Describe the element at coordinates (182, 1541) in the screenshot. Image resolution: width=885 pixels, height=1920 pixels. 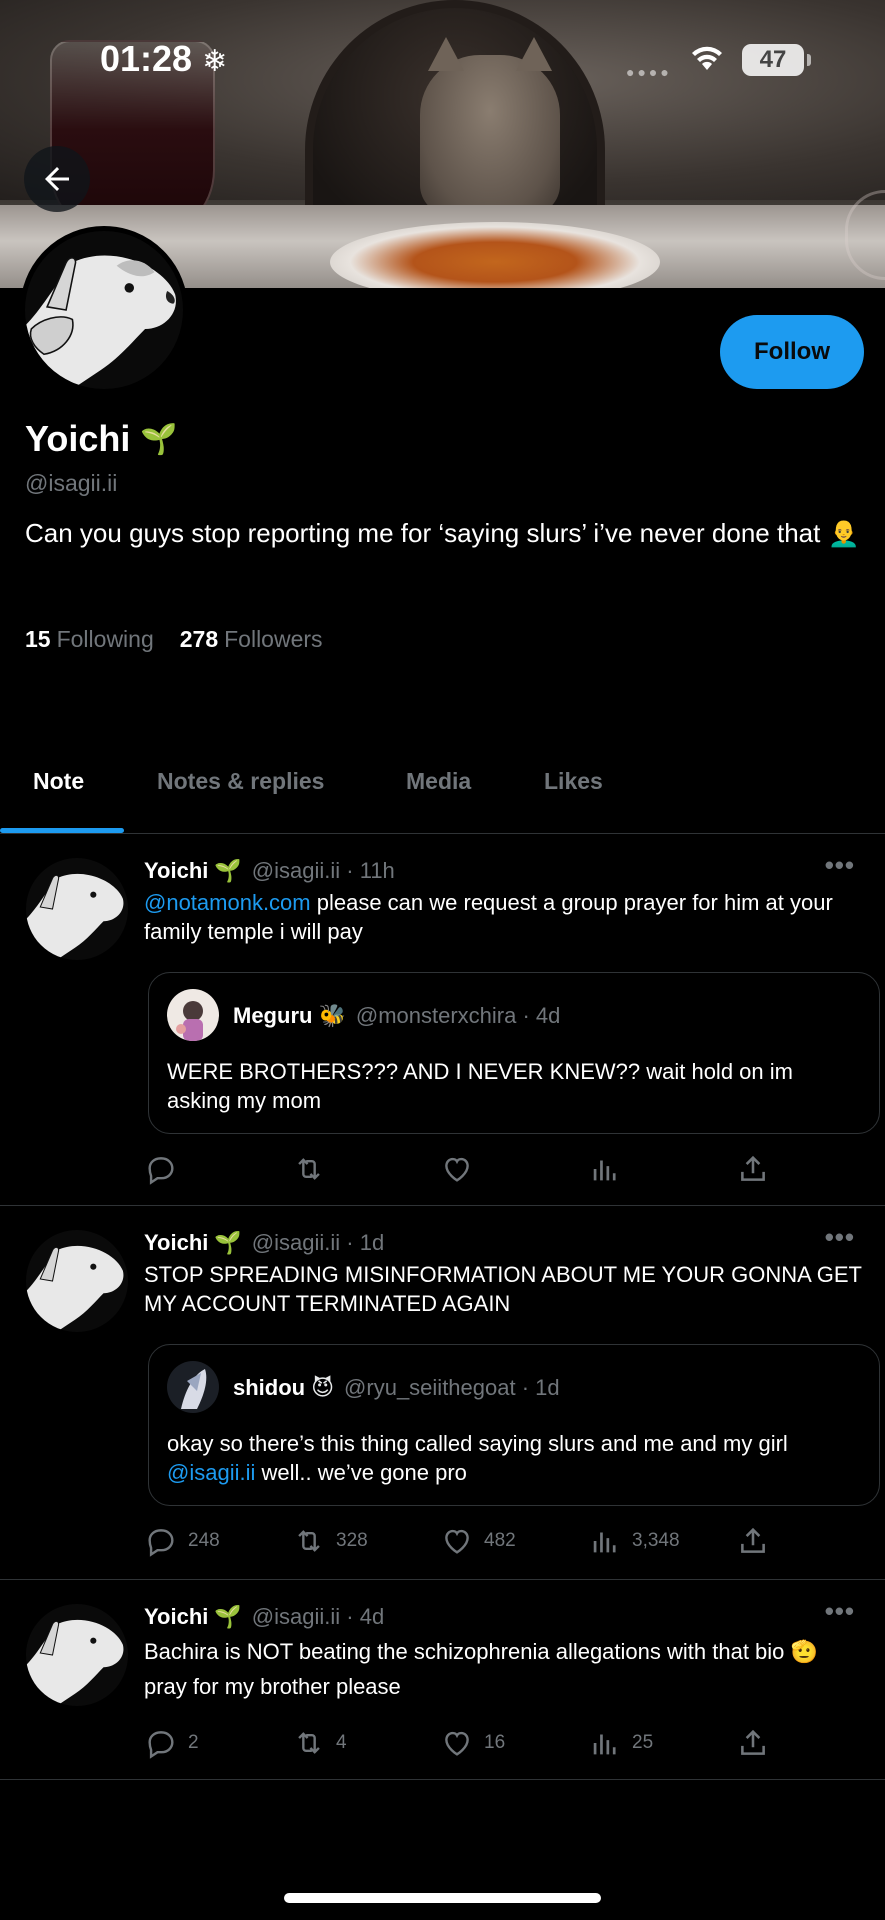
I see `reply-button: 248` at that location.